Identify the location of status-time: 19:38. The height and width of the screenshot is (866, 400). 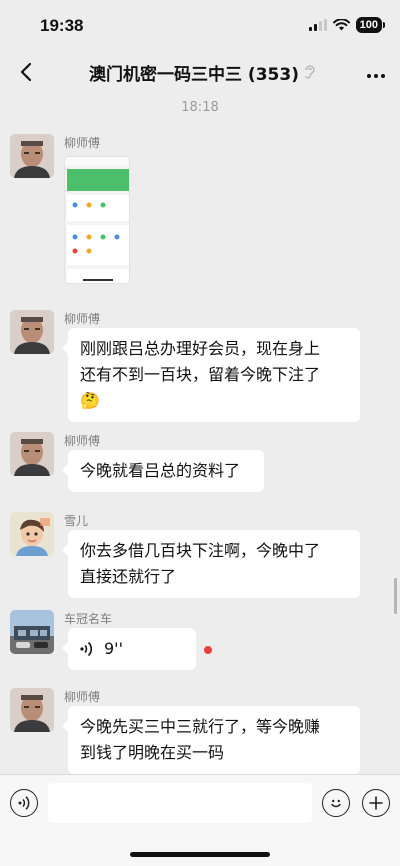
(62, 25).